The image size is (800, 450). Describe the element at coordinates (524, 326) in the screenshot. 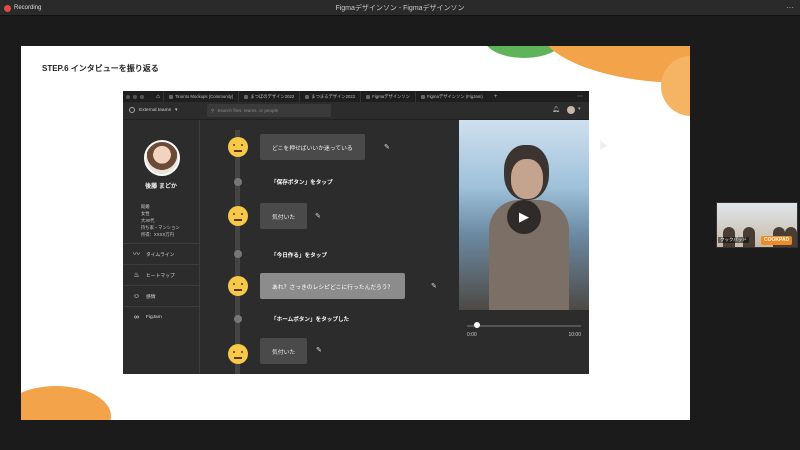

I see `video-progress-track` at that location.